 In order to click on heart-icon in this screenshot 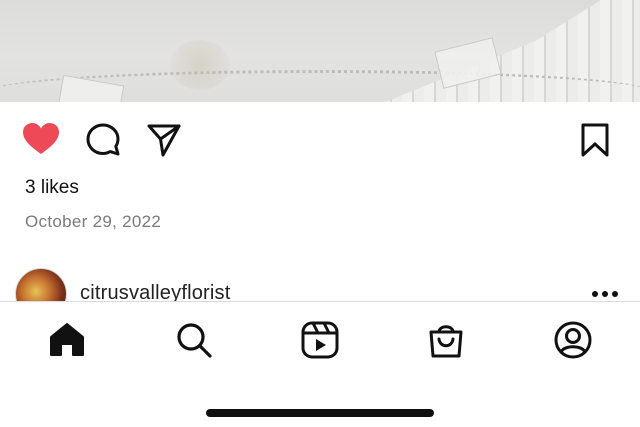, I will do `click(41, 139)`.